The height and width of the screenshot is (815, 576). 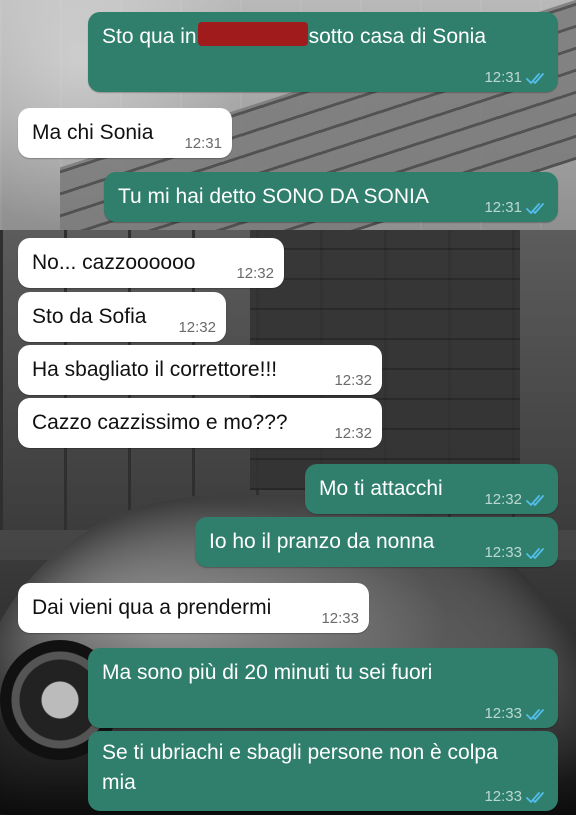 What do you see at coordinates (381, 488) in the screenshot?
I see `message-text: Mo ti attacchi` at bounding box center [381, 488].